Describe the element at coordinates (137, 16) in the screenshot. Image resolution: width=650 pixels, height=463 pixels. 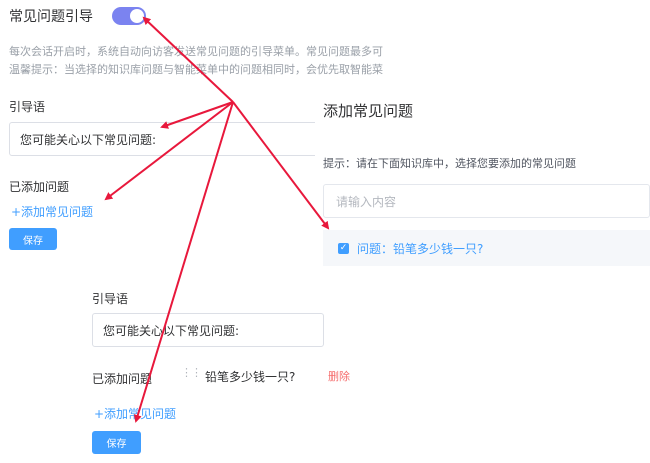
I see `toggle-knob` at that location.